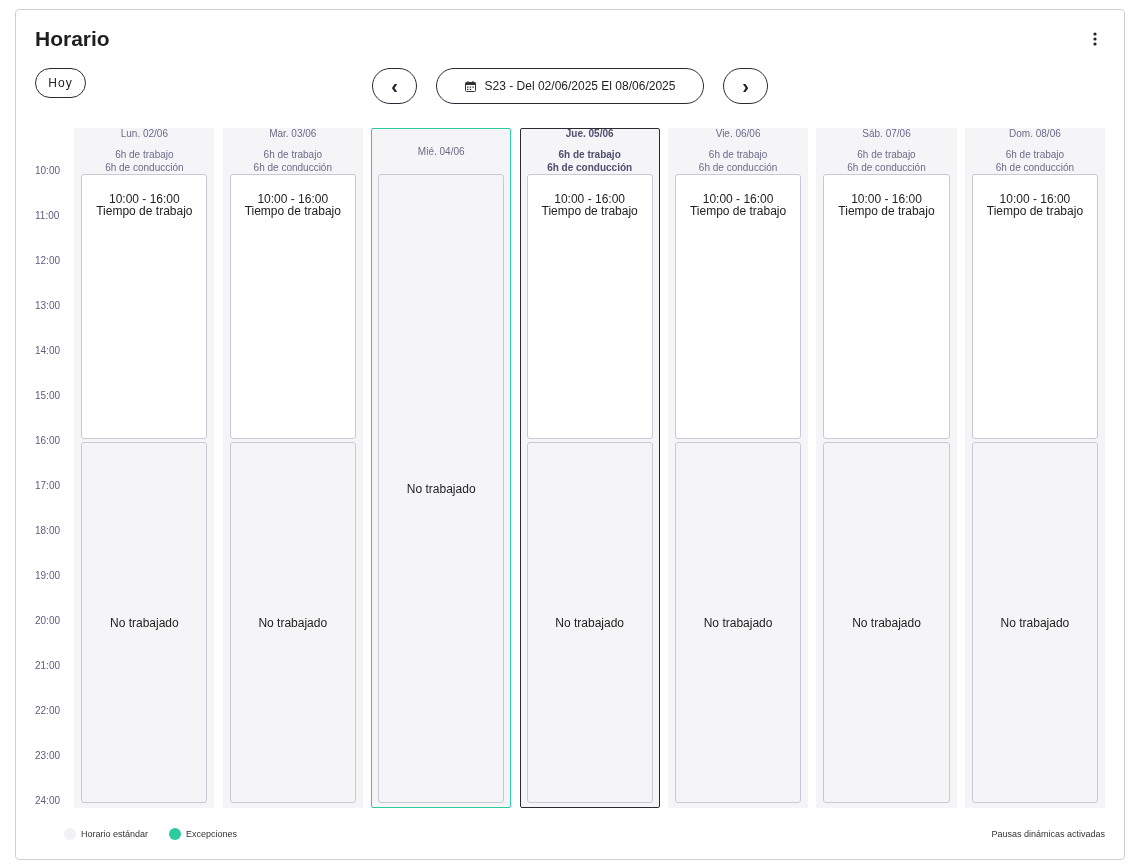 This screenshot has height=866, width=1137. Describe the element at coordinates (72, 39) in the screenshot. I see `page-title: Horario` at that location.